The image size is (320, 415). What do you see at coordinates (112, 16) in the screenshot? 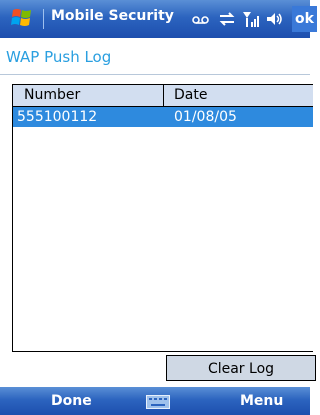
I see `app-title: Mobile Security` at bounding box center [112, 16].